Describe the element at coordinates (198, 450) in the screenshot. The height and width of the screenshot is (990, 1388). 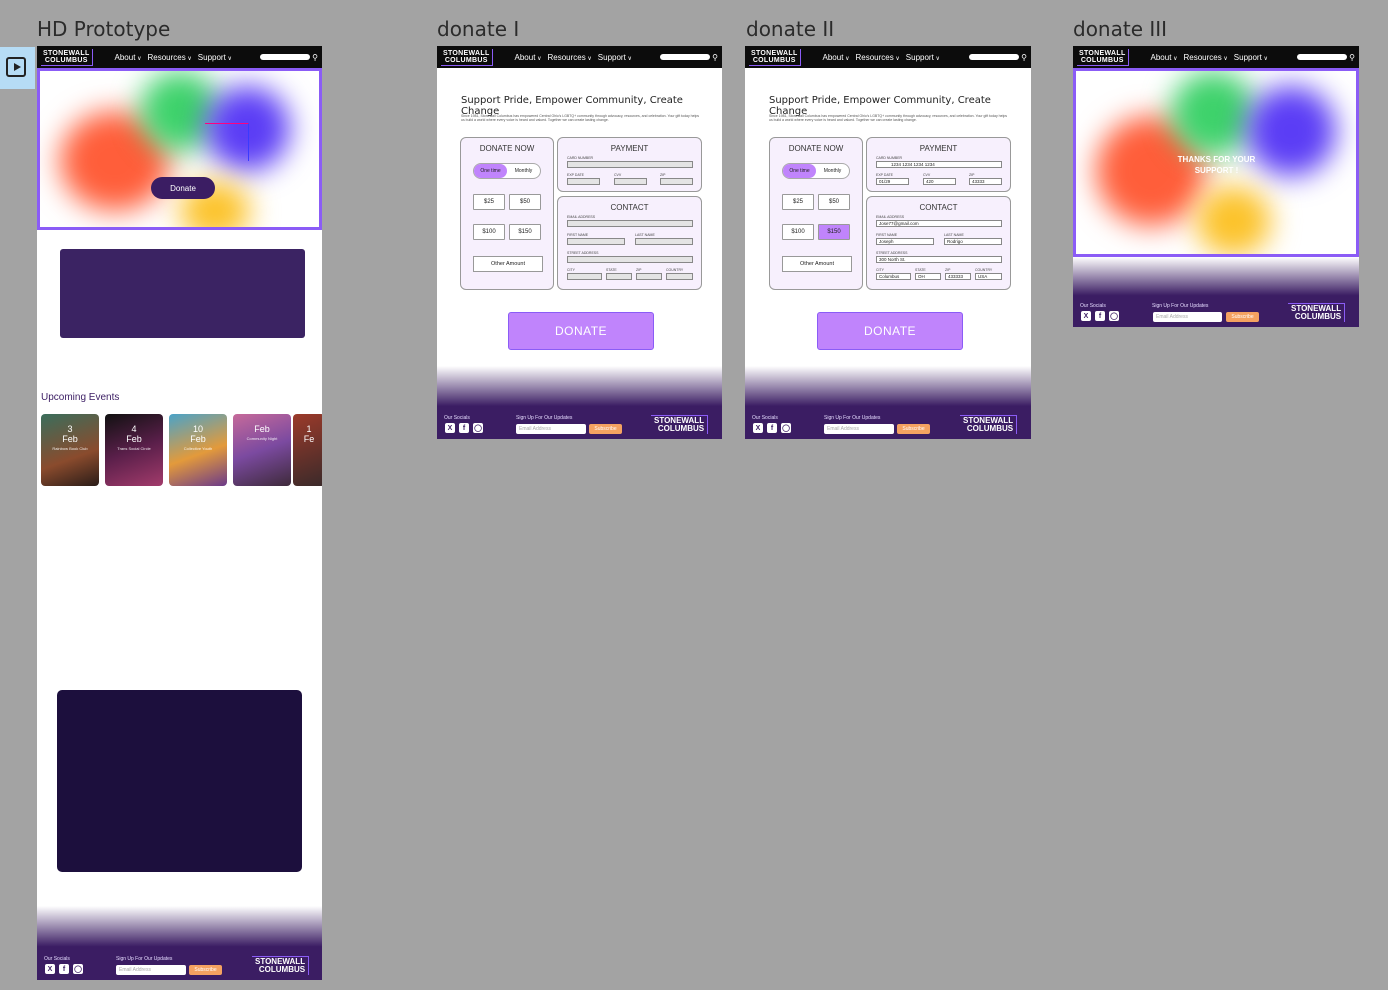
I see `event-card: 10 Feb Collective Youth` at that location.